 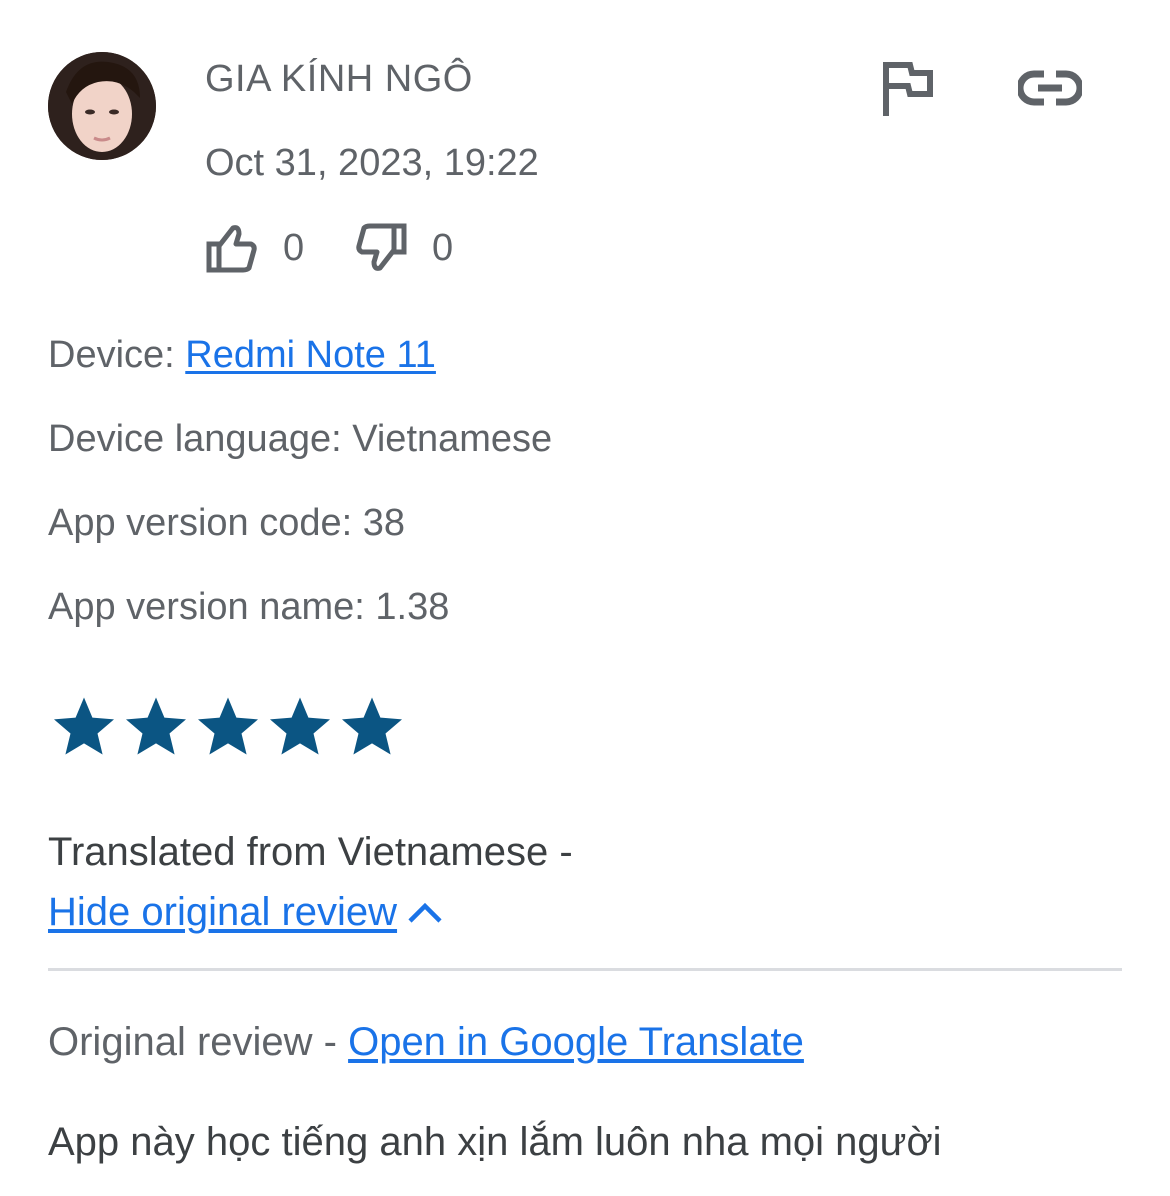 I want to click on translation-note: Translated from Vietnamese -, so click(x=310, y=852).